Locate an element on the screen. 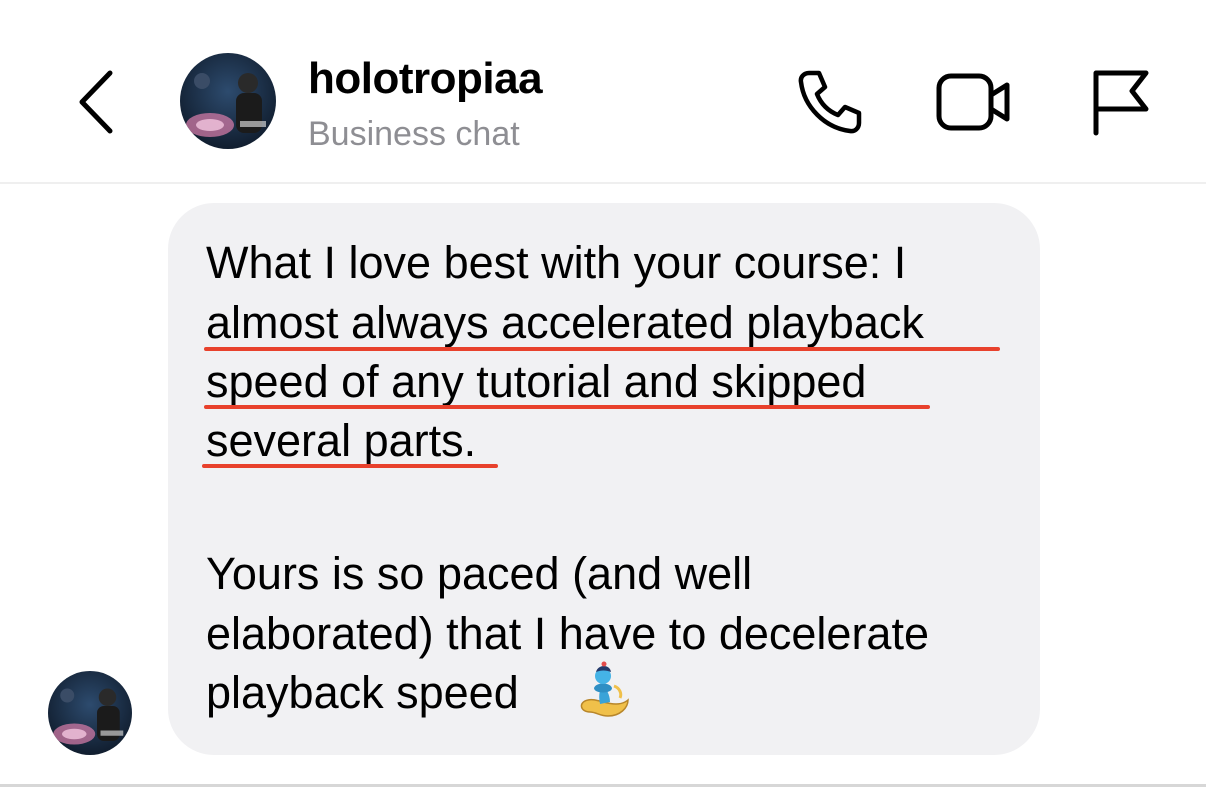 This screenshot has width=1206, height=787. call-button is located at coordinates (830, 102).